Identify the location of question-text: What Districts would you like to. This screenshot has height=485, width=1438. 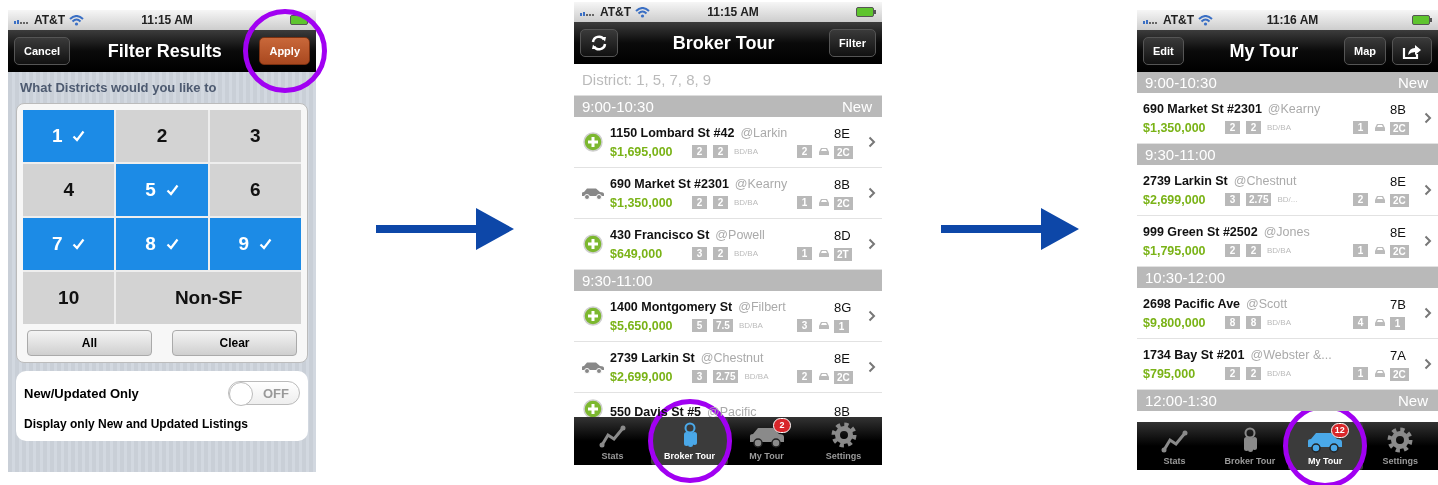
(119, 87).